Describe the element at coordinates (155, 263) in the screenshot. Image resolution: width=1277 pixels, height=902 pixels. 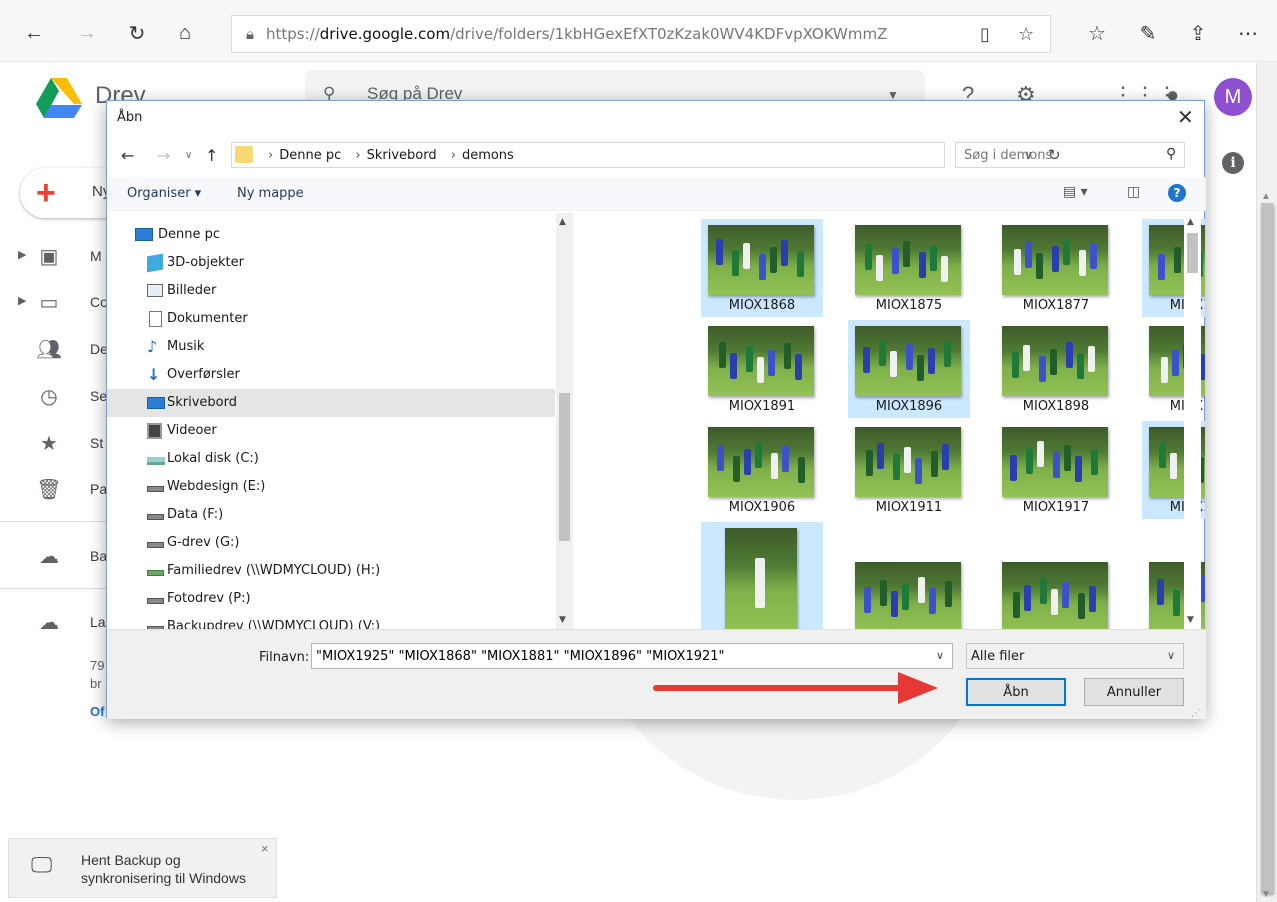
I see `3d-objects-icon` at that location.